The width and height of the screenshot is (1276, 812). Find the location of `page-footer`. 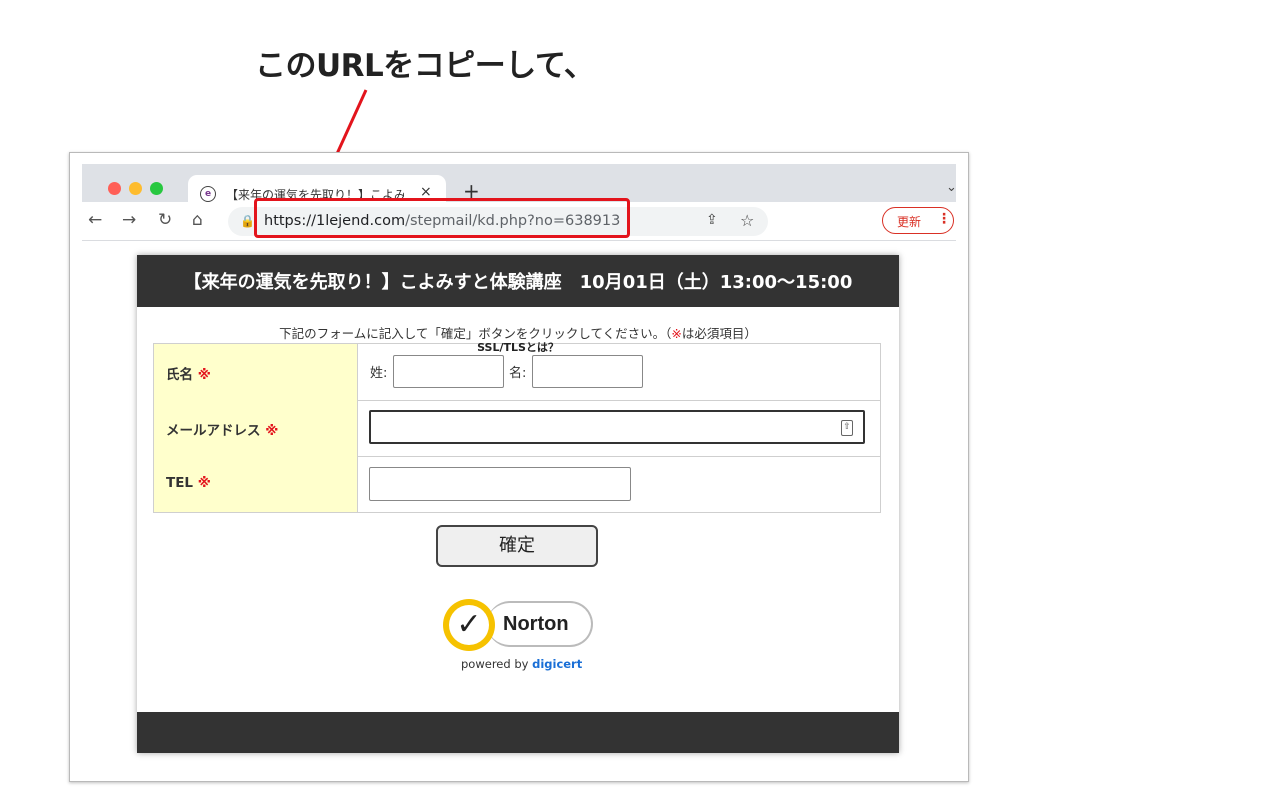

page-footer is located at coordinates (518, 732).